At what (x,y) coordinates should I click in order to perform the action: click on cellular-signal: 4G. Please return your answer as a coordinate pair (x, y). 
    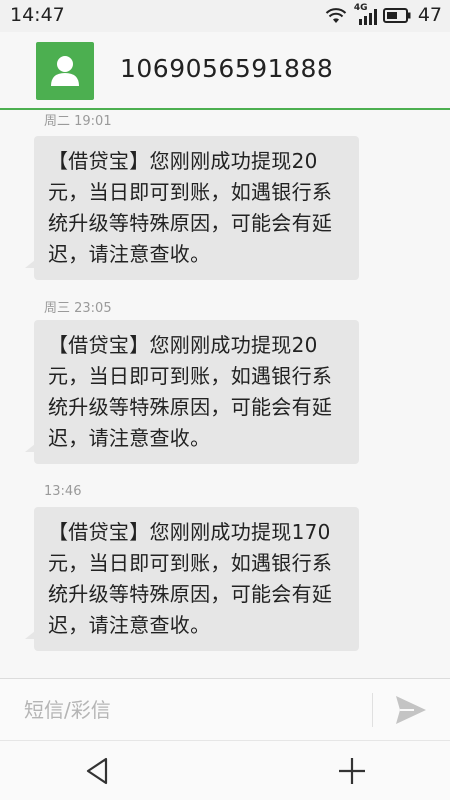
    Looking at the image, I should click on (365, 14).